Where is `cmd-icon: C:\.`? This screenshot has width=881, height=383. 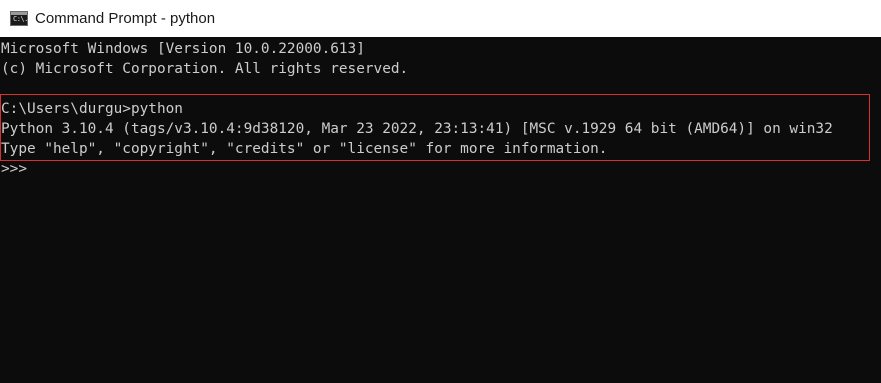 cmd-icon: C:\. is located at coordinates (19, 18).